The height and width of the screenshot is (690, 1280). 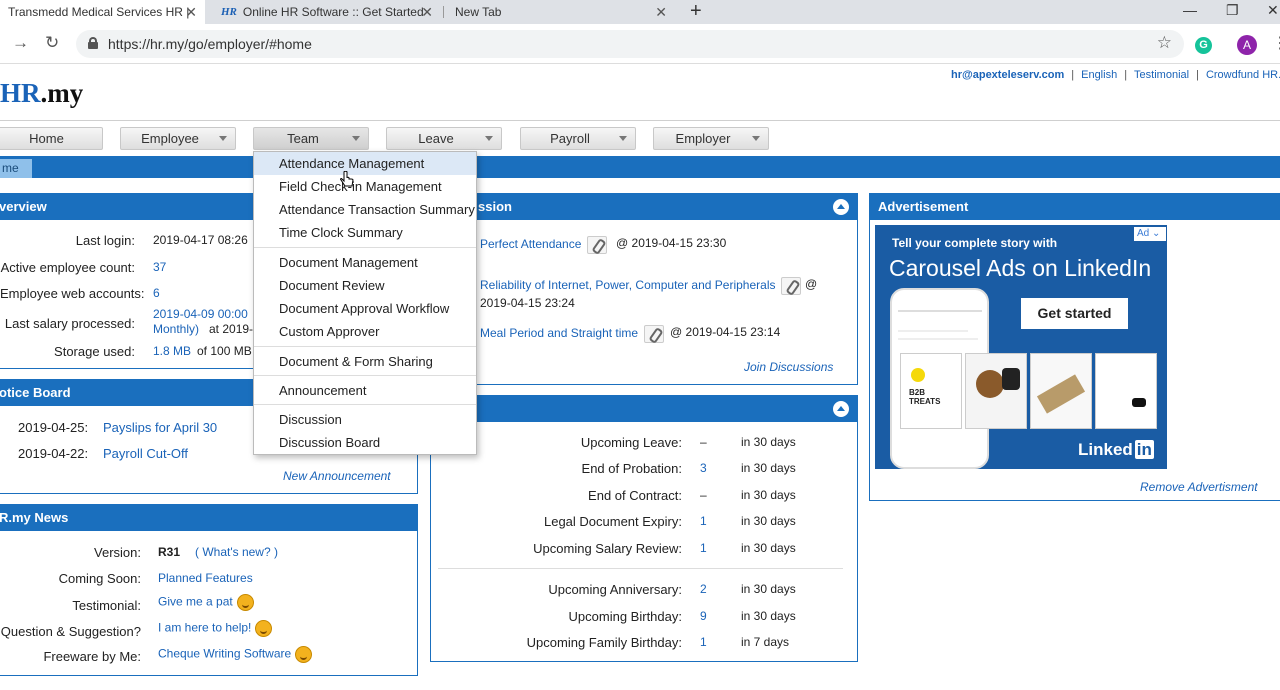 I want to click on remove-advertisement-link: Remove Advertisment, so click(x=1199, y=487).